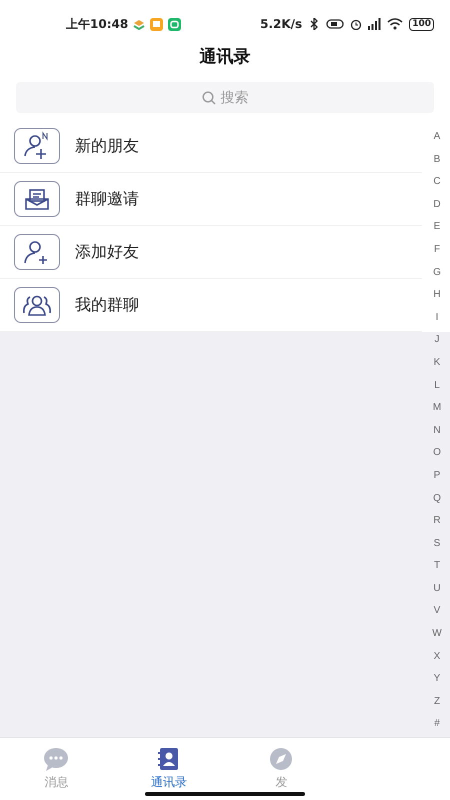 The width and height of the screenshot is (450, 800). Describe the element at coordinates (175, 24) in the screenshot. I see `app-icon` at that location.